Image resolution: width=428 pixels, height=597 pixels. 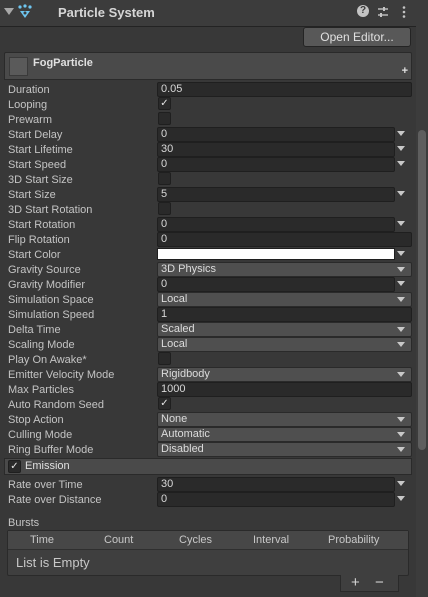 I want to click on gravity-source-dropdown: 3D Physics, so click(x=284, y=269).